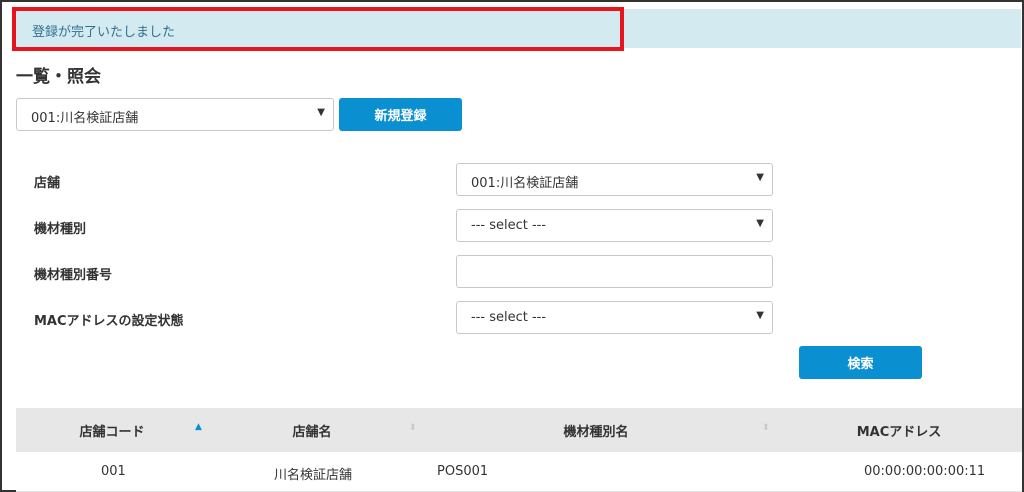  I want to click on search-button: 検索, so click(860, 362).